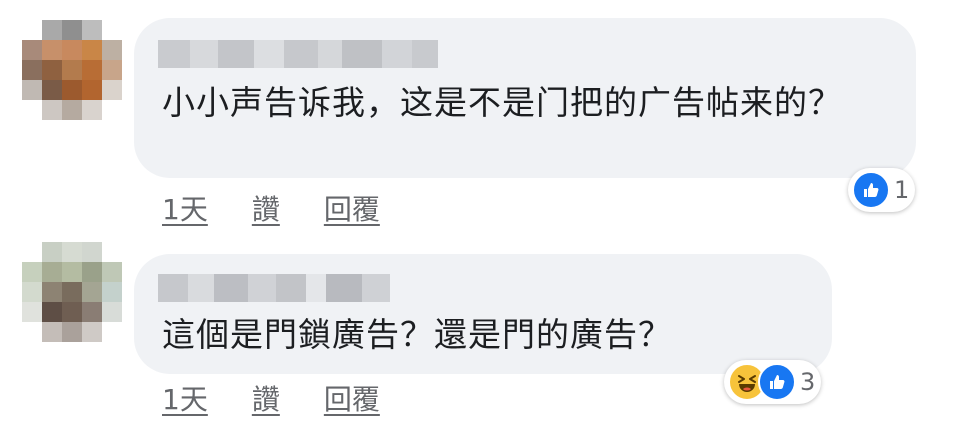  What do you see at coordinates (902, 190) in the screenshot?
I see `reaction-count: 1` at bounding box center [902, 190].